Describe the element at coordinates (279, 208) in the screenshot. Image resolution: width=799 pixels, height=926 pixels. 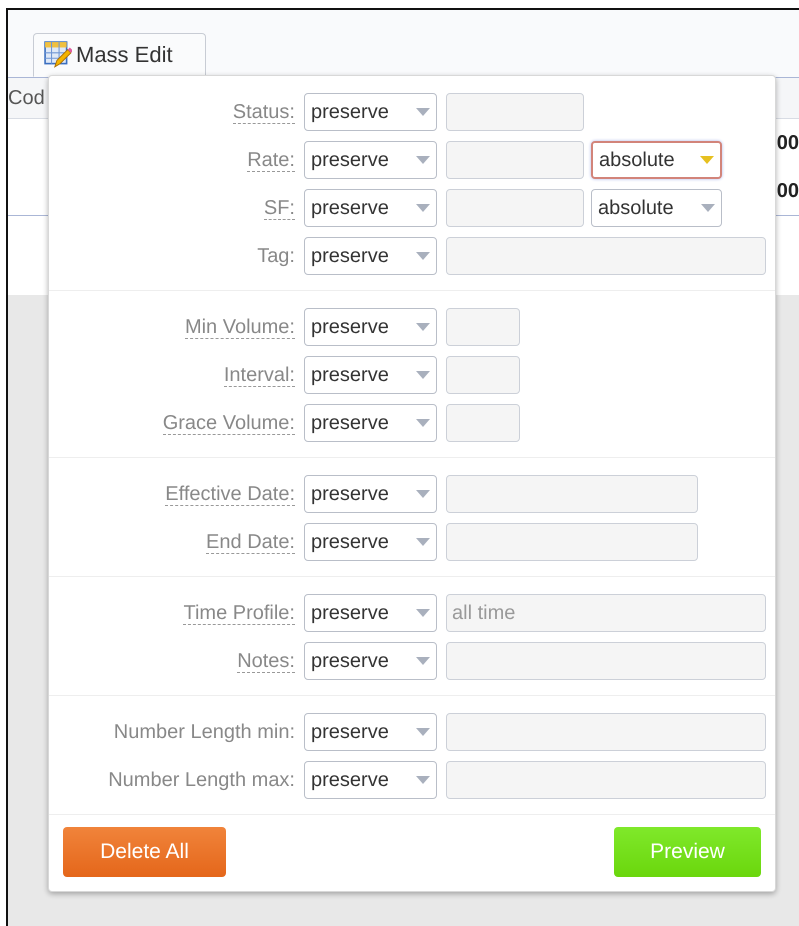
I see `field-label: SF:` at that location.